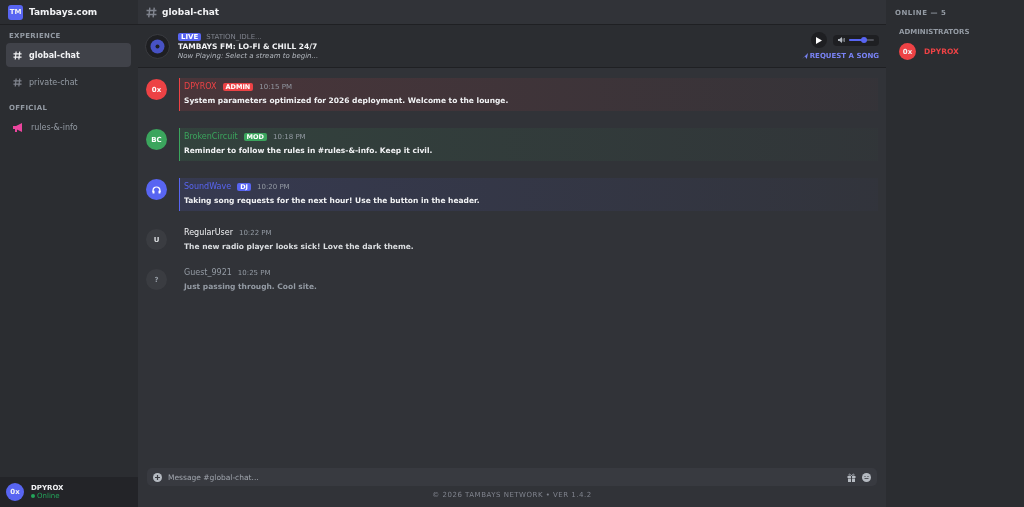 This screenshot has height=507, width=1024. Describe the element at coordinates (208, 232) in the screenshot. I see `author-name: RegularUser` at that location.